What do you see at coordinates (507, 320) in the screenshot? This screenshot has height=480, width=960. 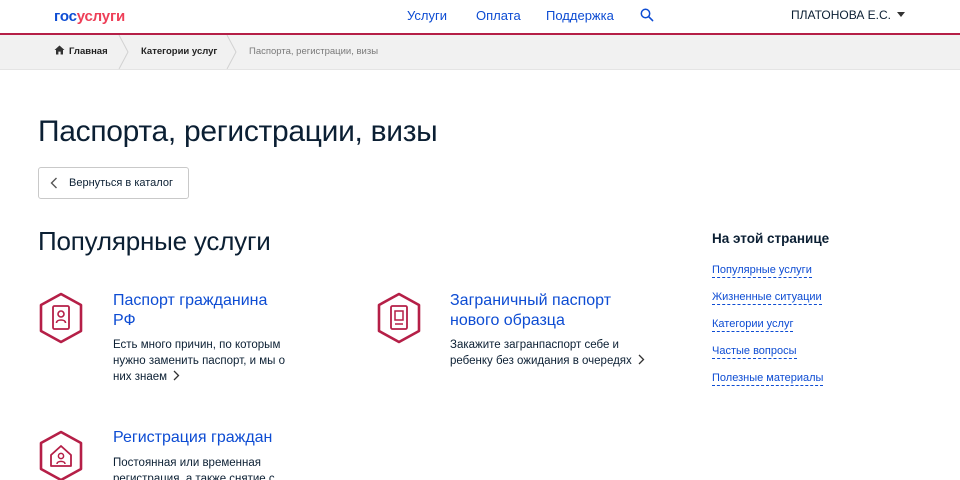 I see `service-title-line: нового образца` at bounding box center [507, 320].